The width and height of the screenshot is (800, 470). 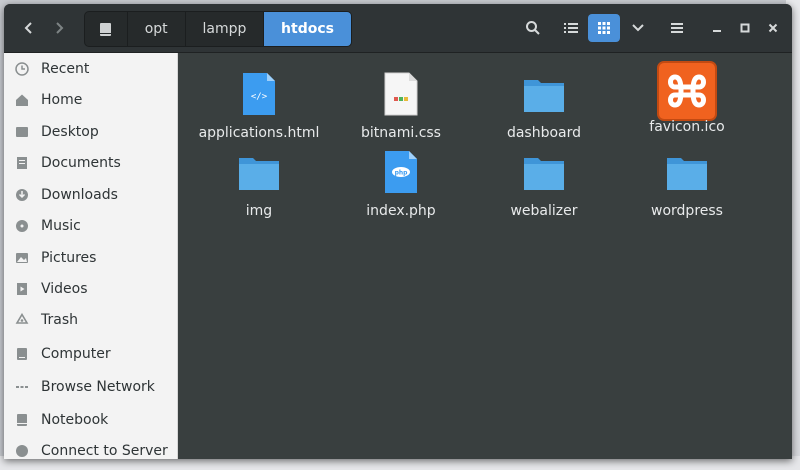 I want to click on file-item-applications-html: </> applications.html, so click(x=259, y=105).